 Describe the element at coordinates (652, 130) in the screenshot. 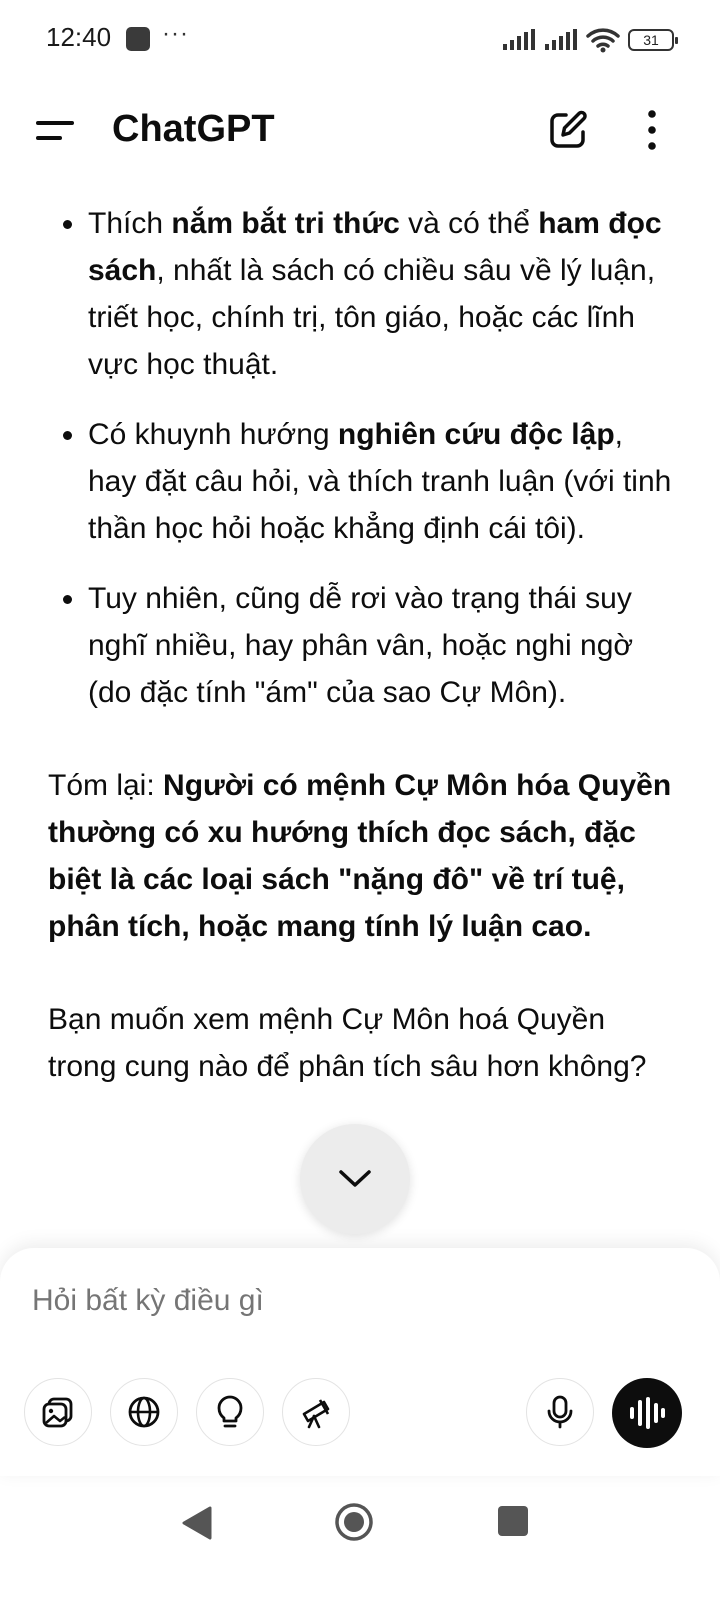

I see `more-vertical-icon` at that location.